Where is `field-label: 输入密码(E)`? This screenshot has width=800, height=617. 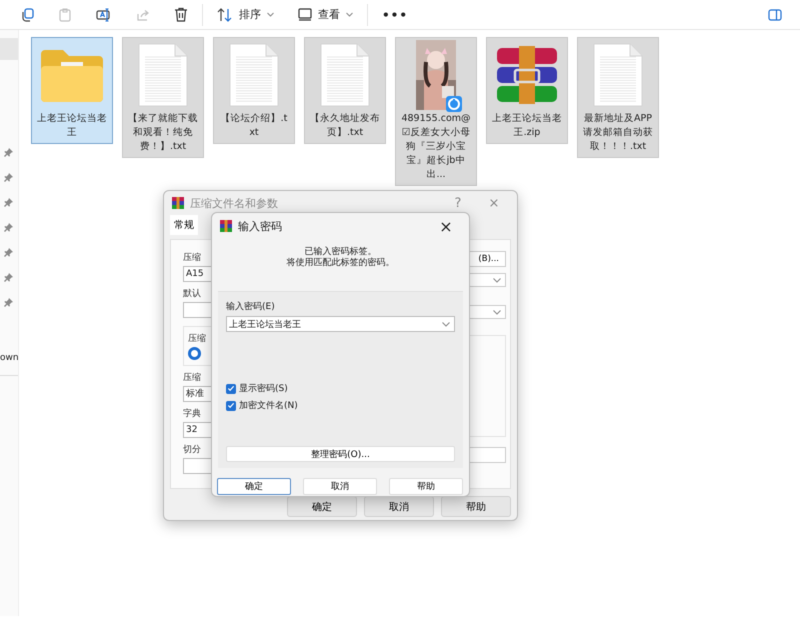 field-label: 输入密码(E) is located at coordinates (251, 306).